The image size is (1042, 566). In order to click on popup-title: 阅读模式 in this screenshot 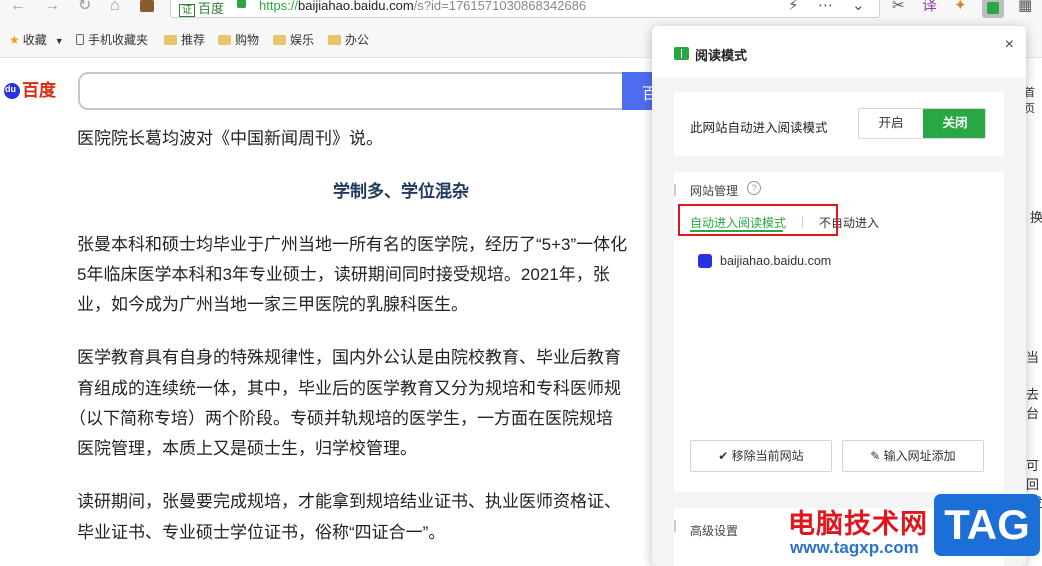, I will do `click(721, 55)`.